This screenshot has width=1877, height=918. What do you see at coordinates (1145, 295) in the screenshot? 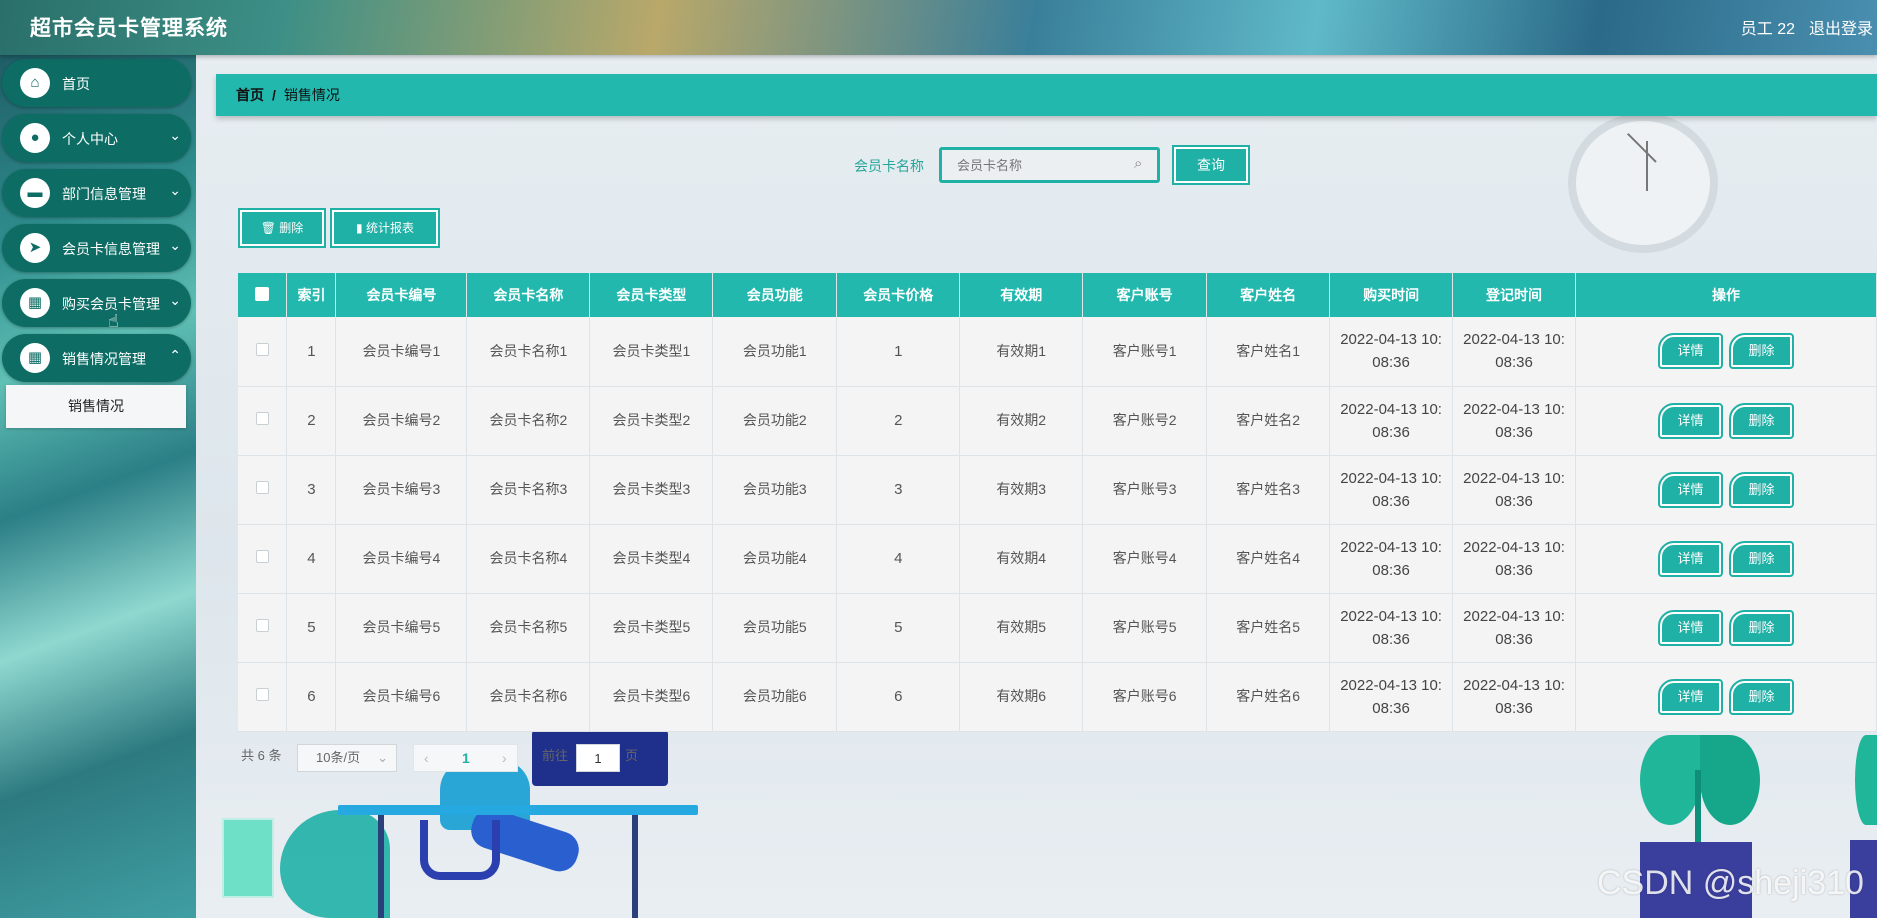
I see `column-header: 客户账号` at bounding box center [1145, 295].